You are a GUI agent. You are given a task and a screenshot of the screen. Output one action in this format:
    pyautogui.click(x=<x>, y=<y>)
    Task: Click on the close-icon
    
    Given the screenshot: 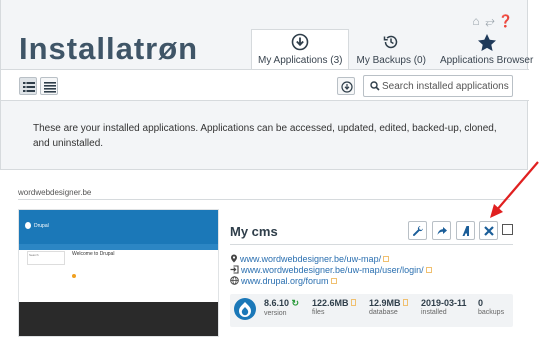 What is the action you would take?
    pyautogui.click(x=489, y=231)
    